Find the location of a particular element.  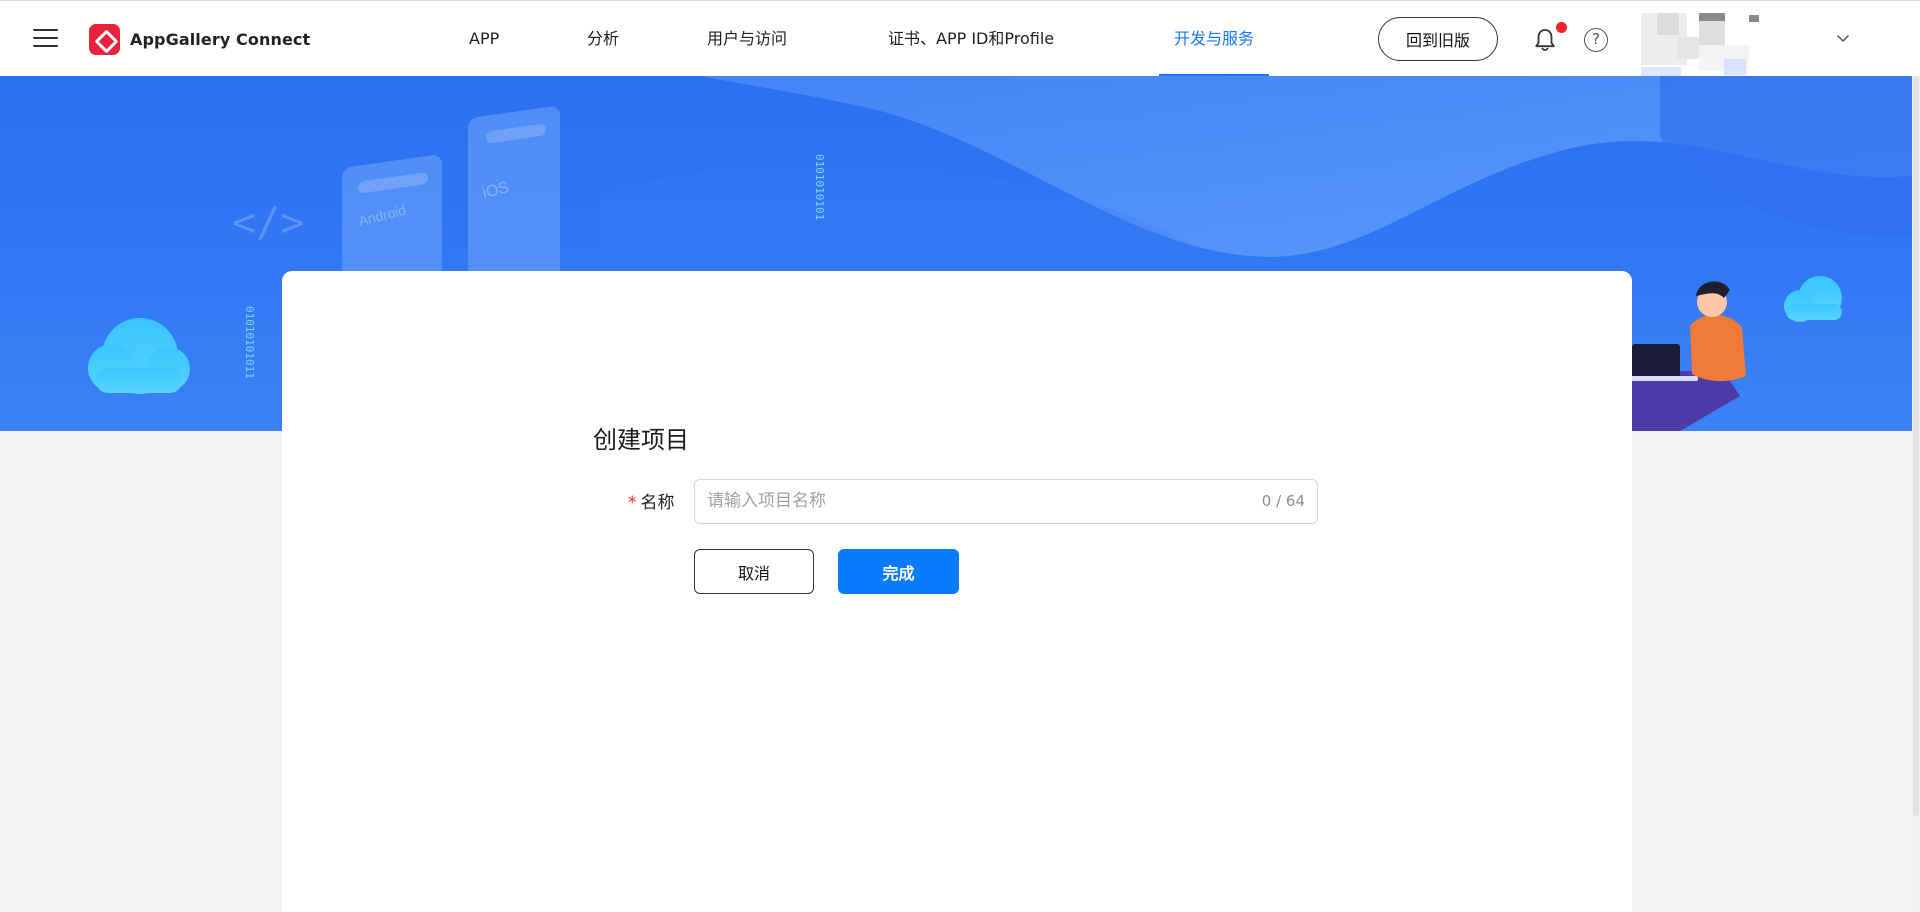

code-glyph: </> is located at coordinates (268, 223).